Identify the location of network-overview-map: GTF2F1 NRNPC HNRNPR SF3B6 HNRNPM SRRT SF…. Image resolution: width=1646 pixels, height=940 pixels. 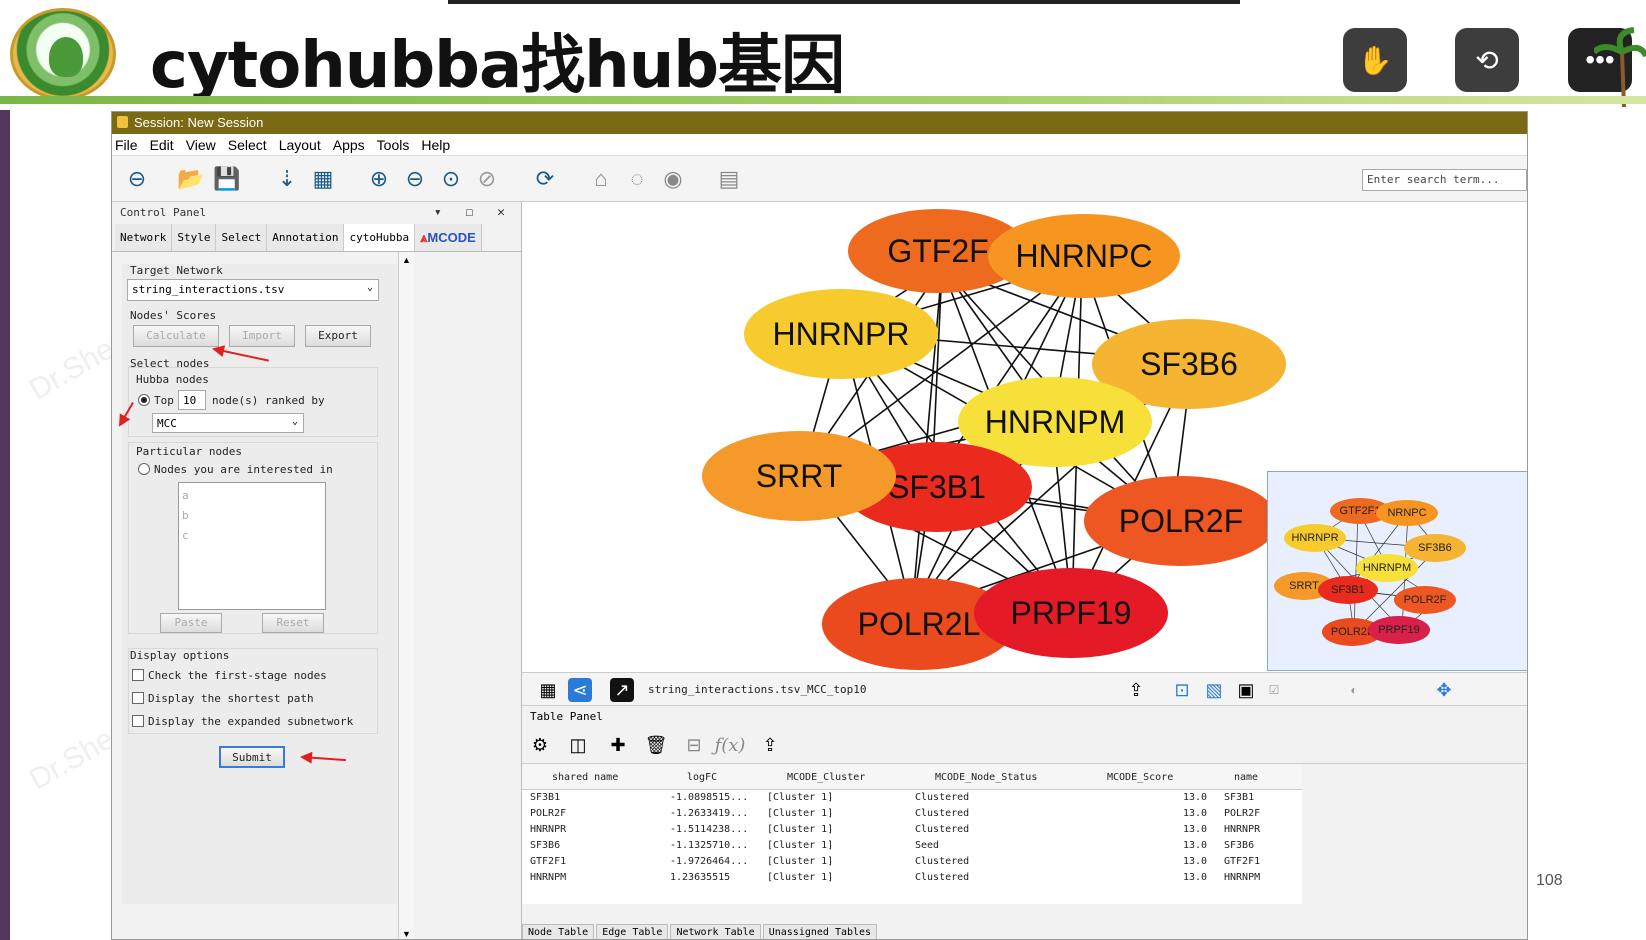
(1397, 571).